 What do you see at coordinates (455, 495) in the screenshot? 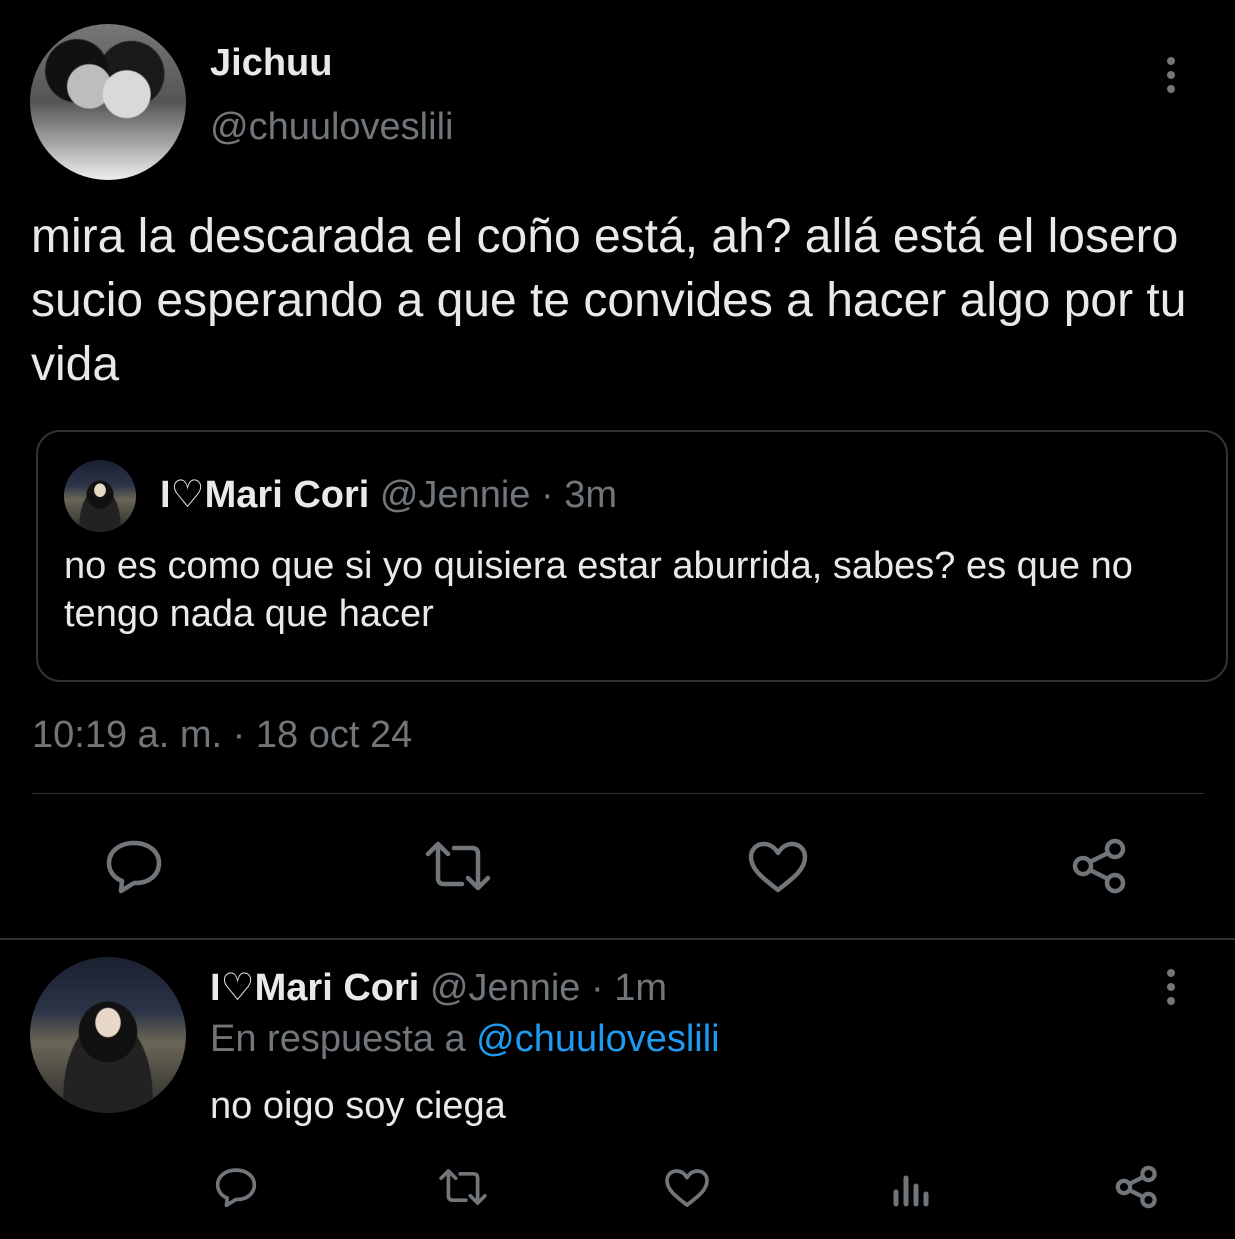
I see `quote-author-handle: @Jennie` at bounding box center [455, 495].